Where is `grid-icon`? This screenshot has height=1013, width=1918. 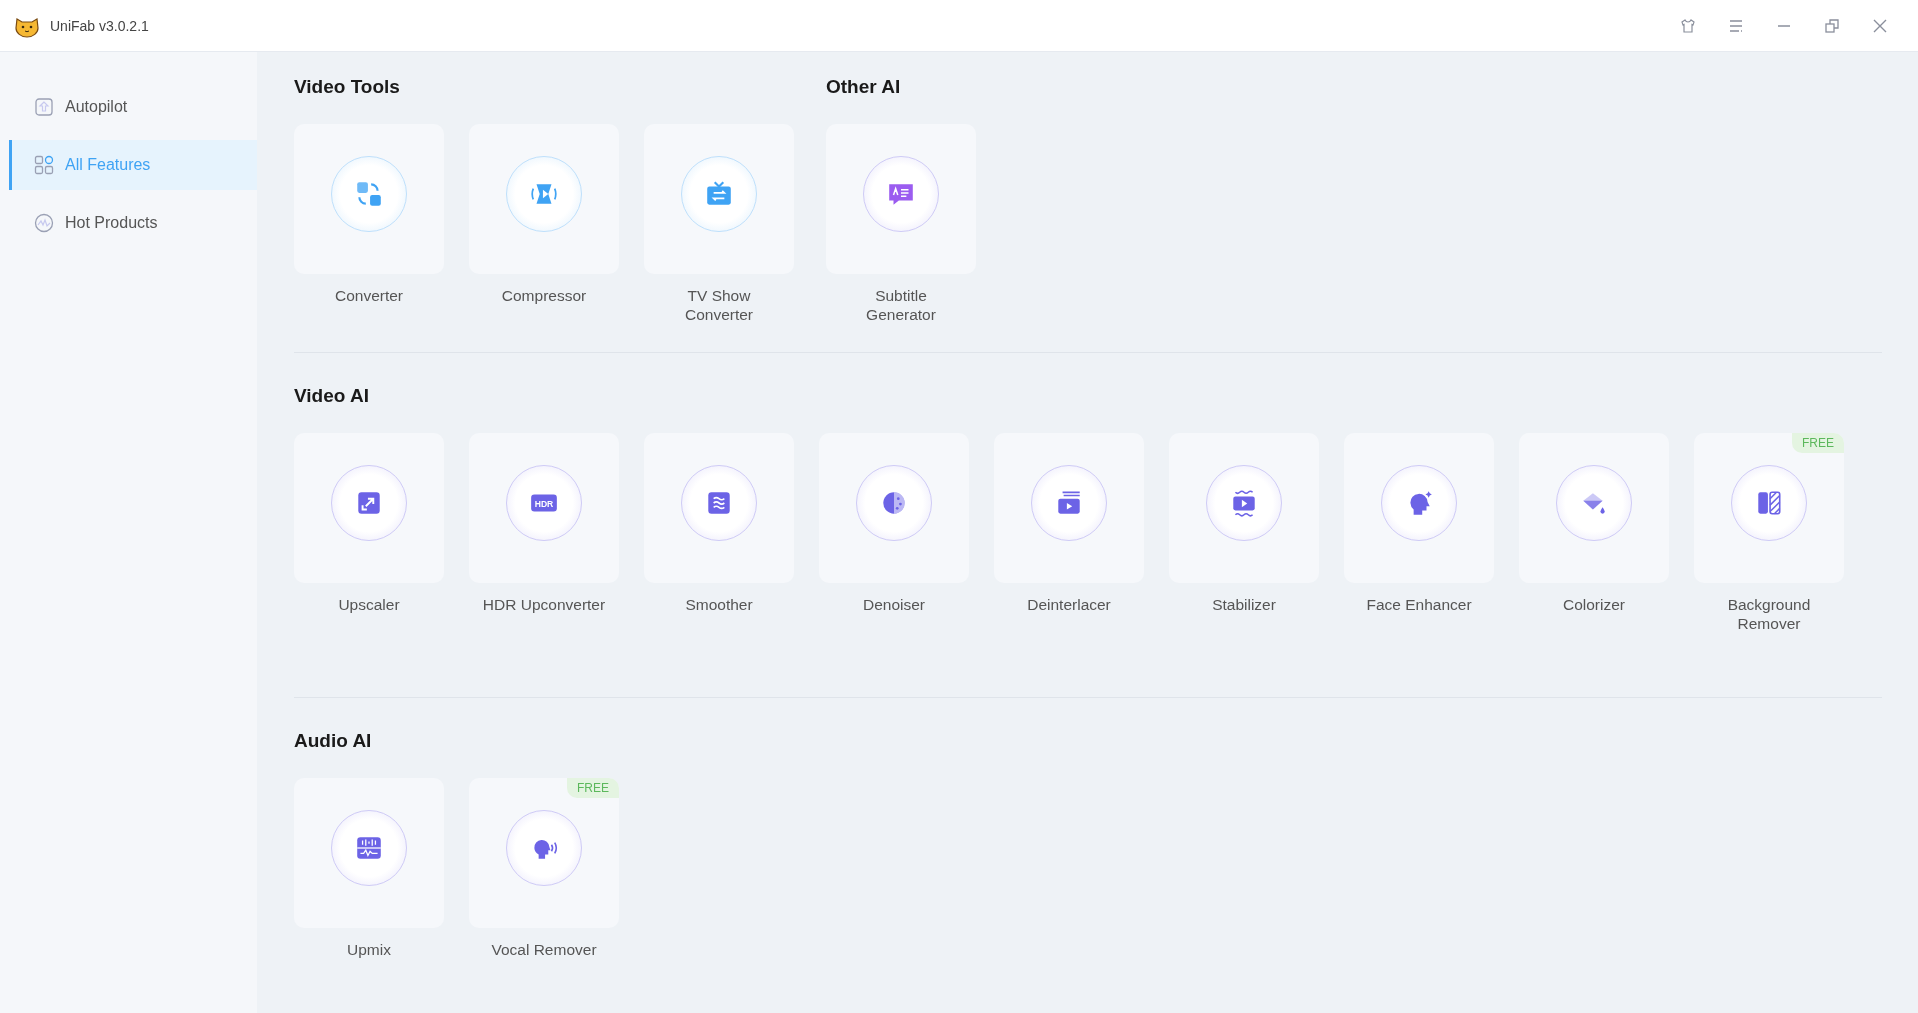 grid-icon is located at coordinates (44, 165).